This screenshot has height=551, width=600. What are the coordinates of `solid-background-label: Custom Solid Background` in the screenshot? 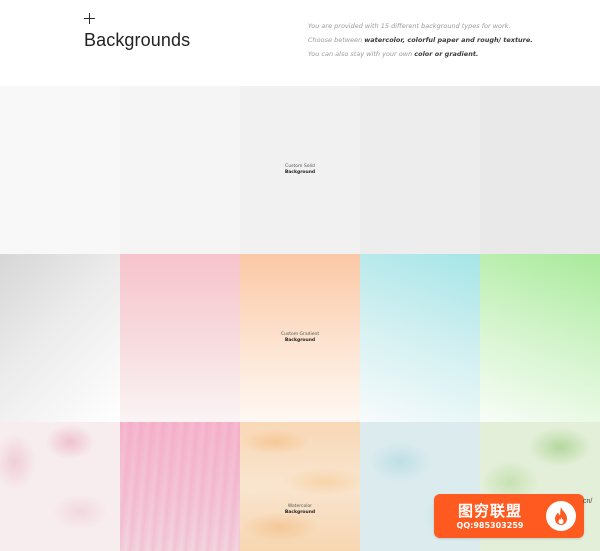 It's located at (300, 170).